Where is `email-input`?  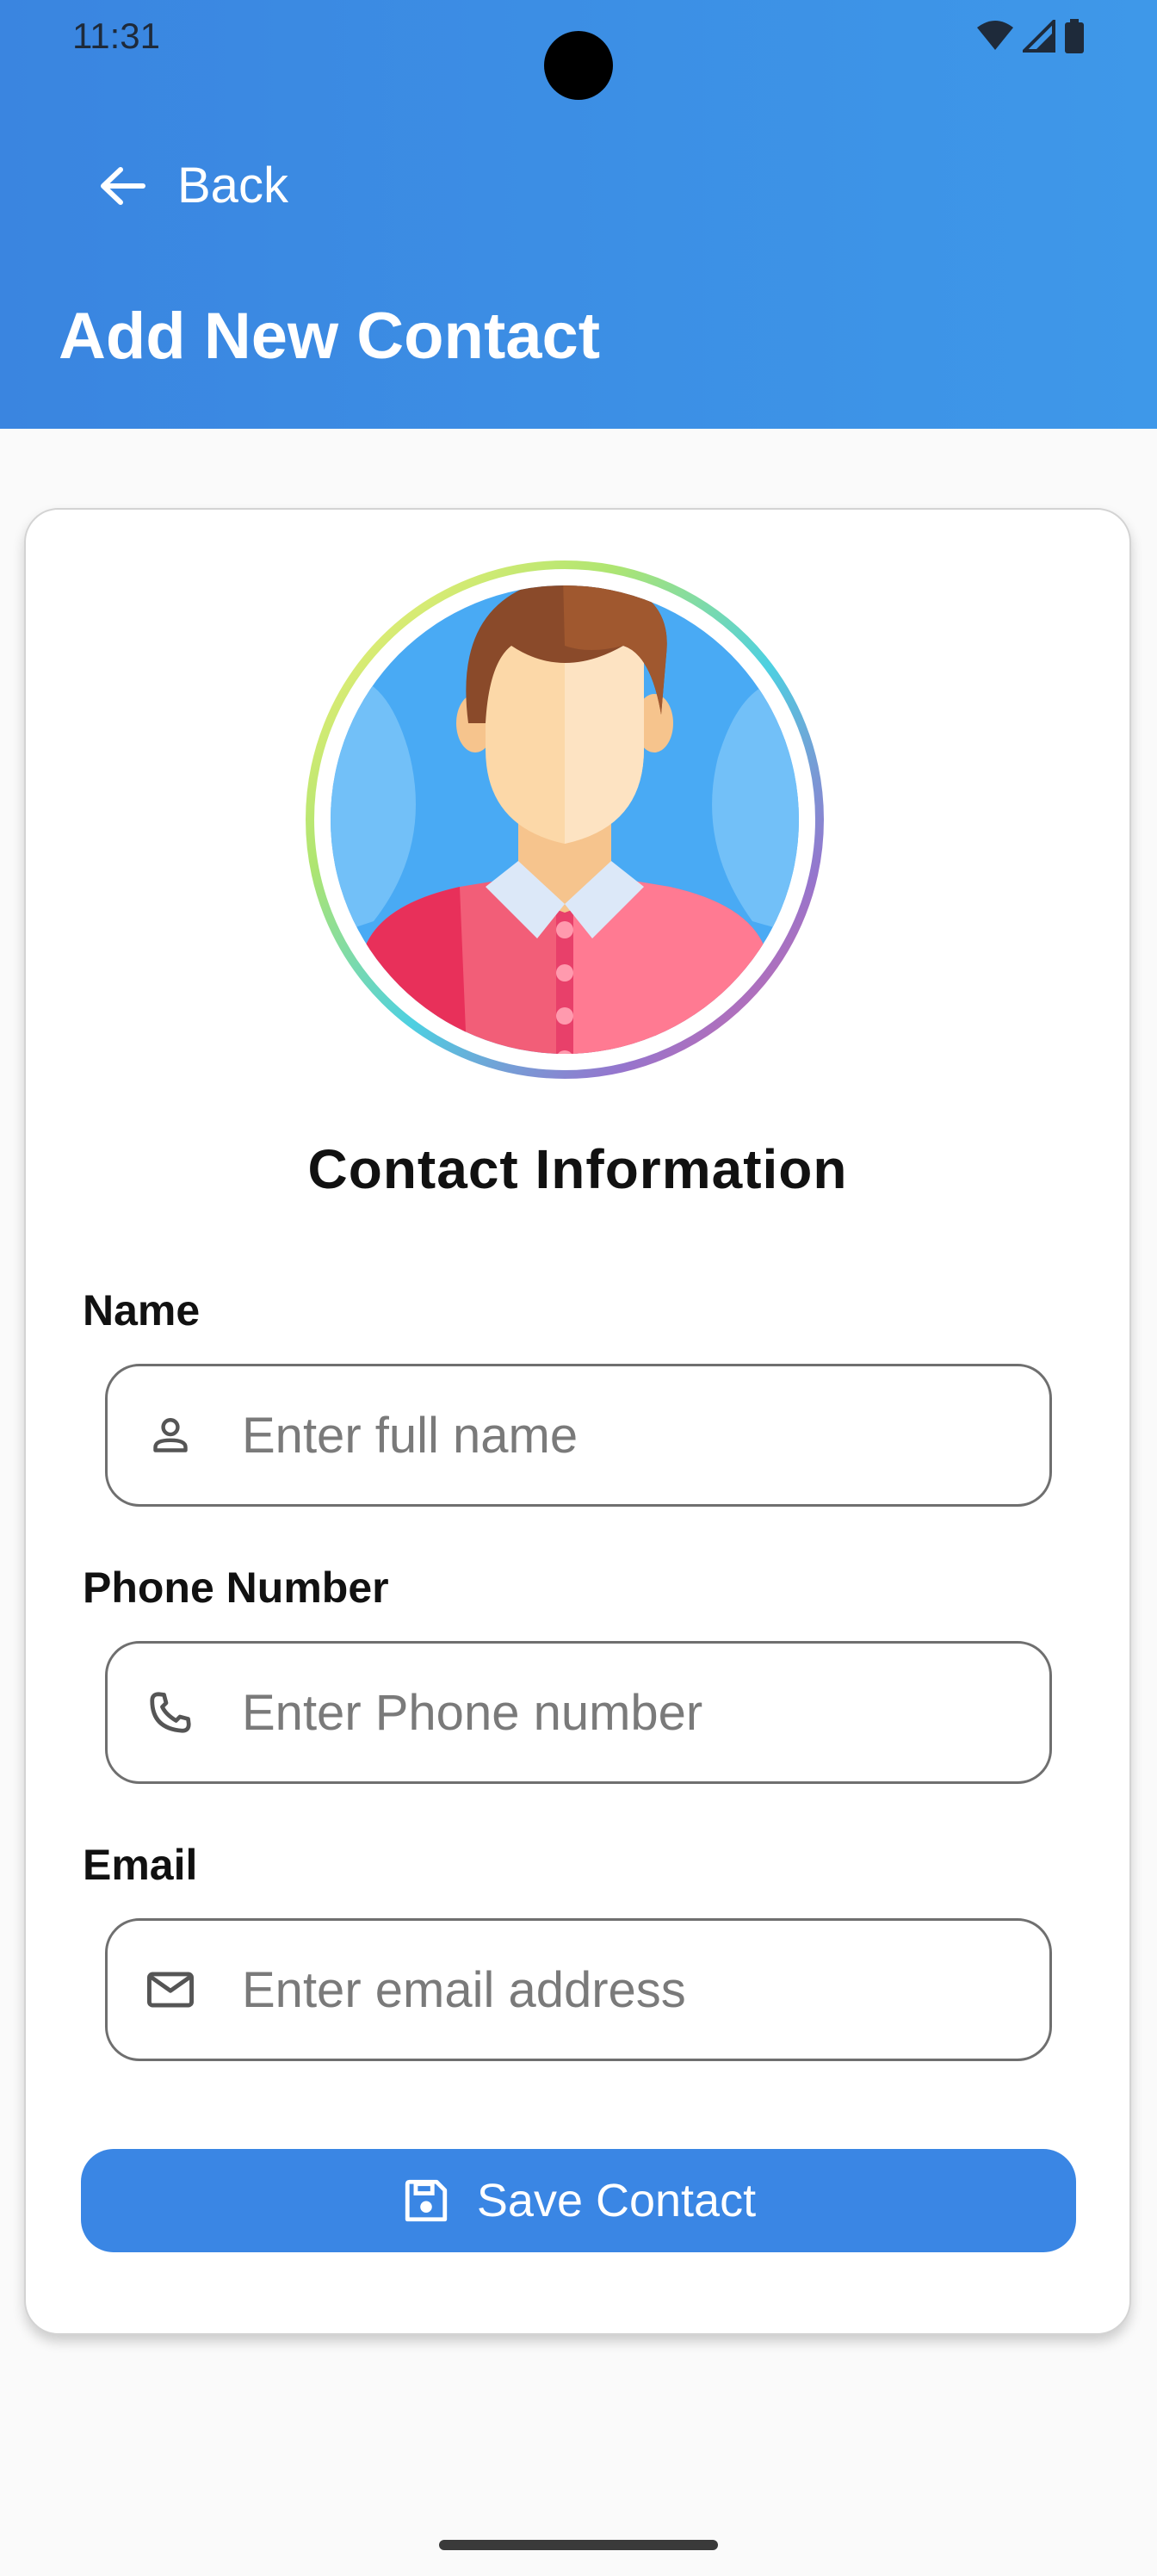 email-input is located at coordinates (621, 1990).